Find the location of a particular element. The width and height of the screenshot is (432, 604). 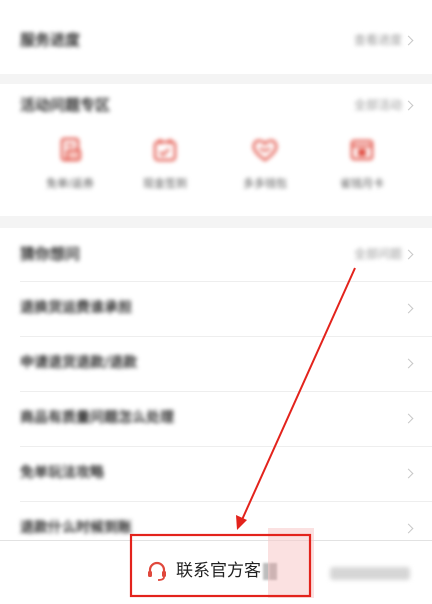

activity-item-wallet: 多多钱包 is located at coordinates (265, 164).